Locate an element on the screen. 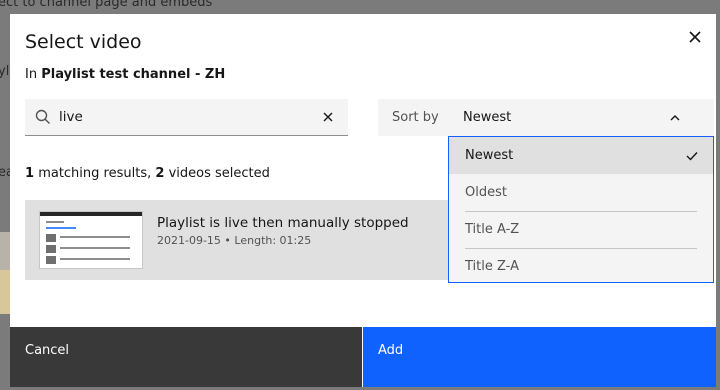  sort-options-menu: Newest Oldest Title A-Z Title Z-A is located at coordinates (581, 209).